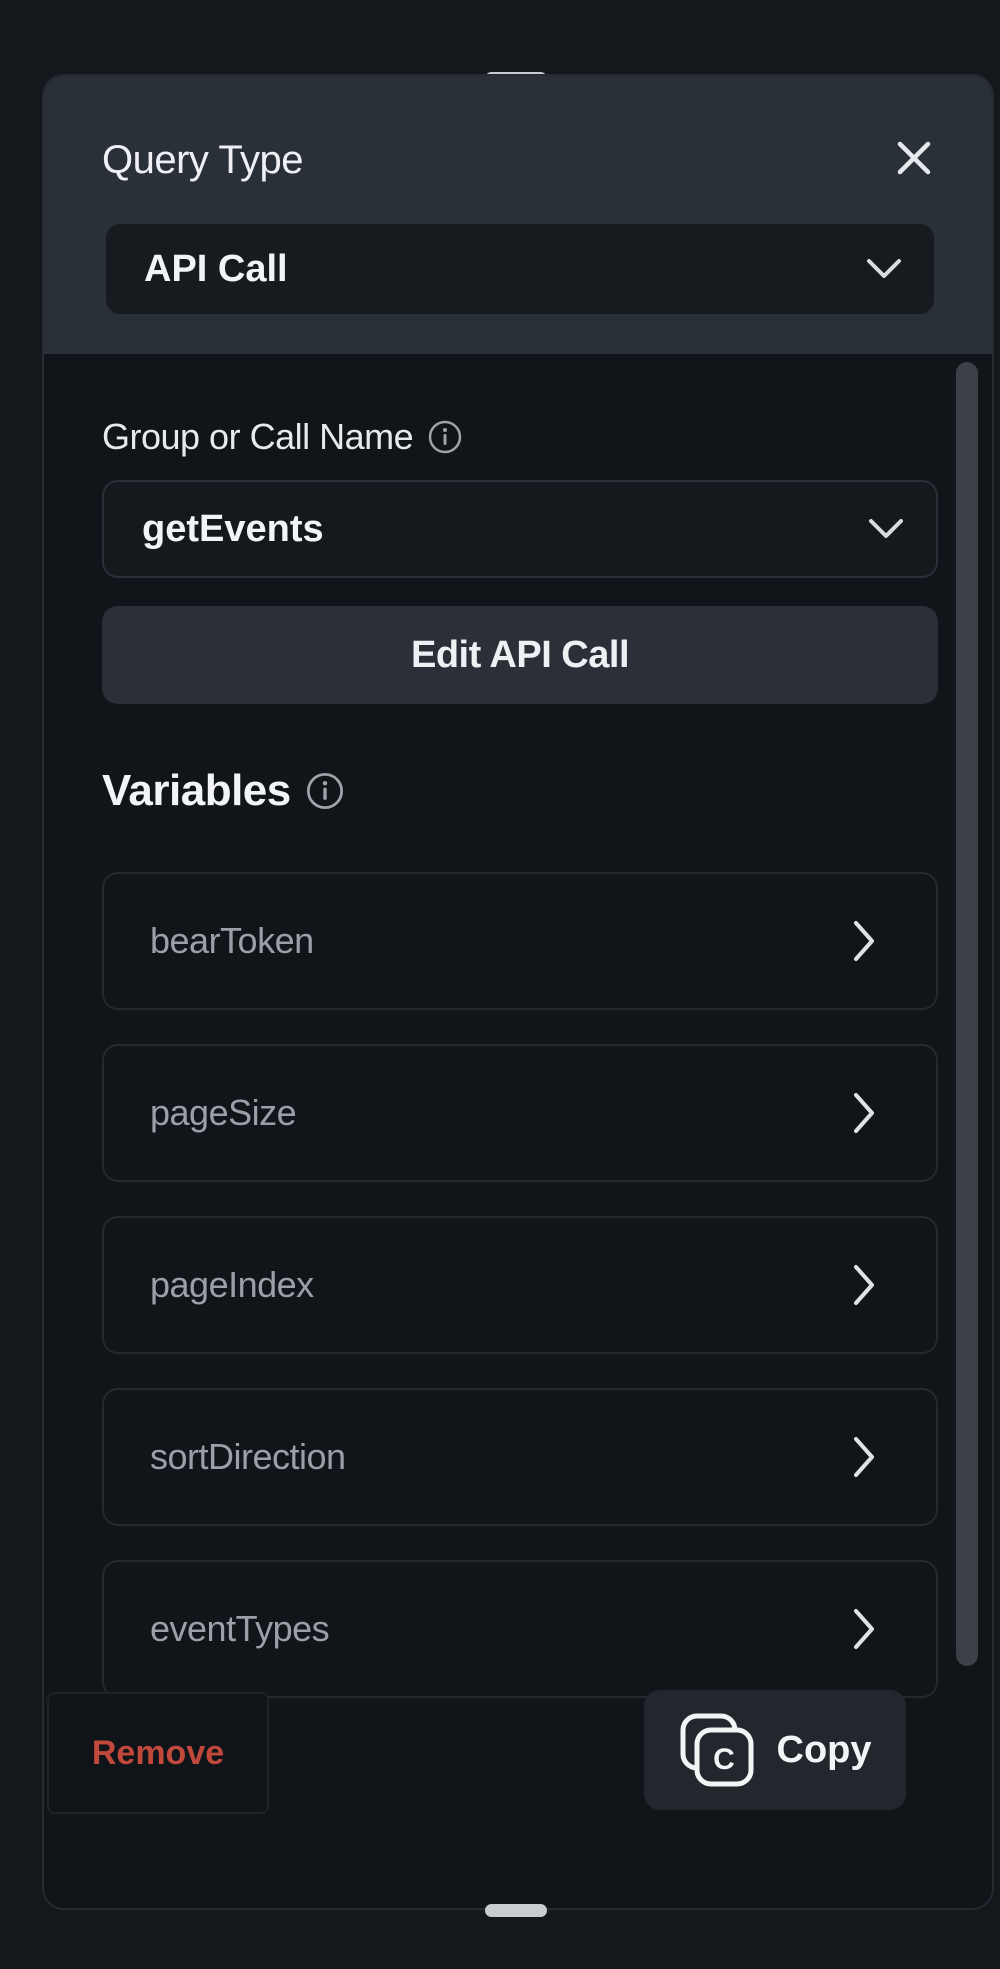 This screenshot has width=1000, height=1969. I want to click on copy-label: Copy, so click(824, 1749).